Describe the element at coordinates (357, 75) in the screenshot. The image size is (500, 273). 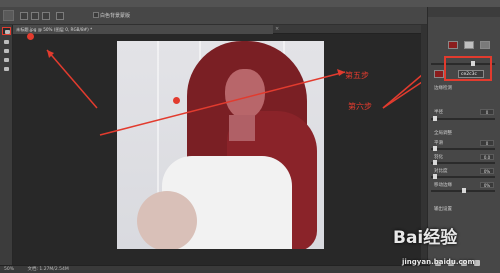
I see `step5-annotation: 第五步` at that location.